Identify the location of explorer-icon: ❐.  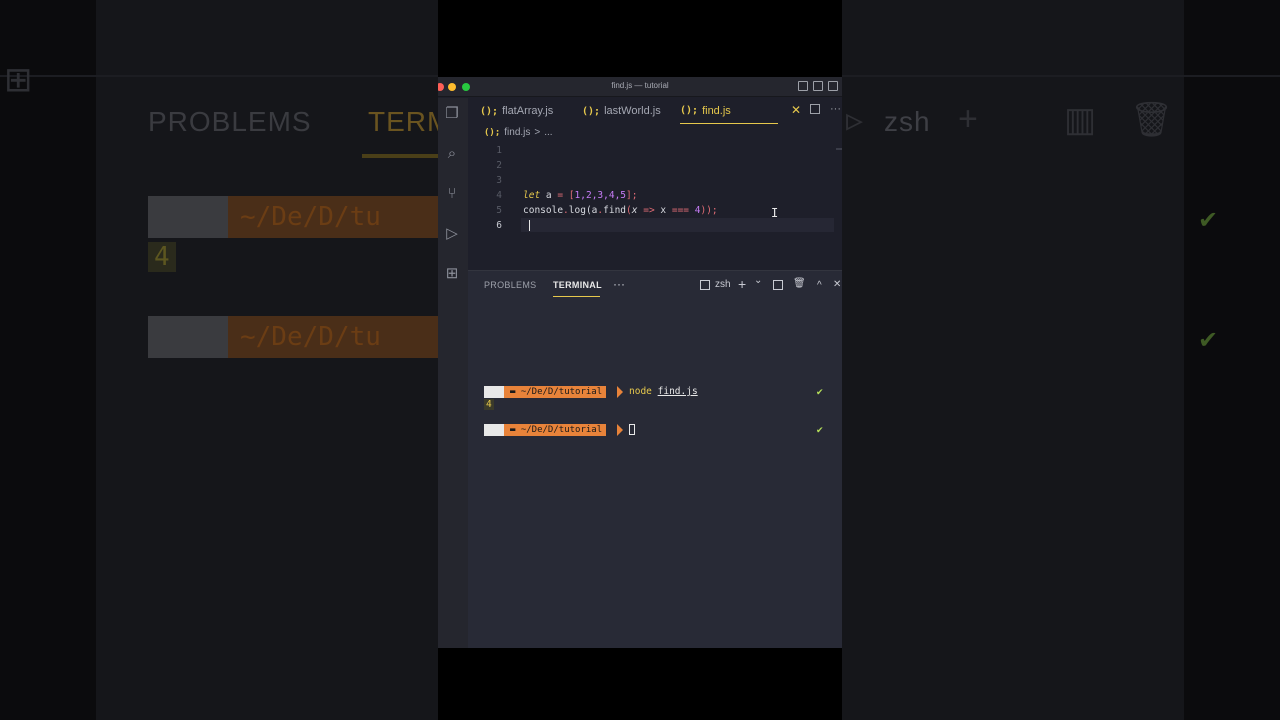
(452, 114).